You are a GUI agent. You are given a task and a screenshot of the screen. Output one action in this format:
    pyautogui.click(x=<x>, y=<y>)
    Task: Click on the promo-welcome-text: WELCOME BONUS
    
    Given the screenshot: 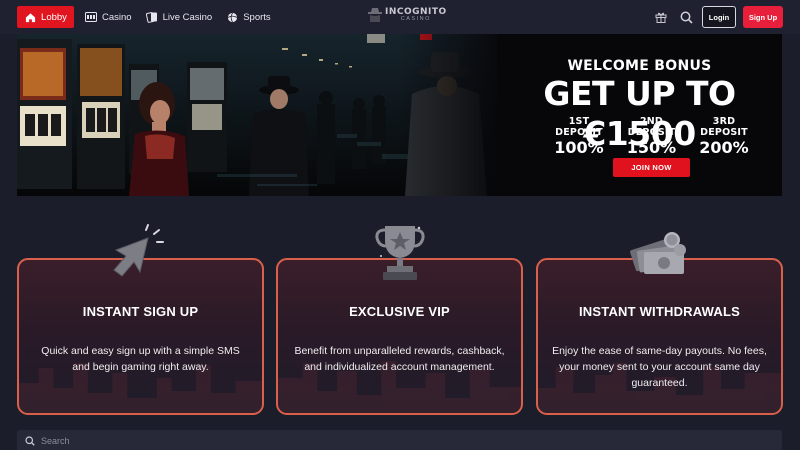 What is the action you would take?
    pyautogui.click(x=639, y=66)
    